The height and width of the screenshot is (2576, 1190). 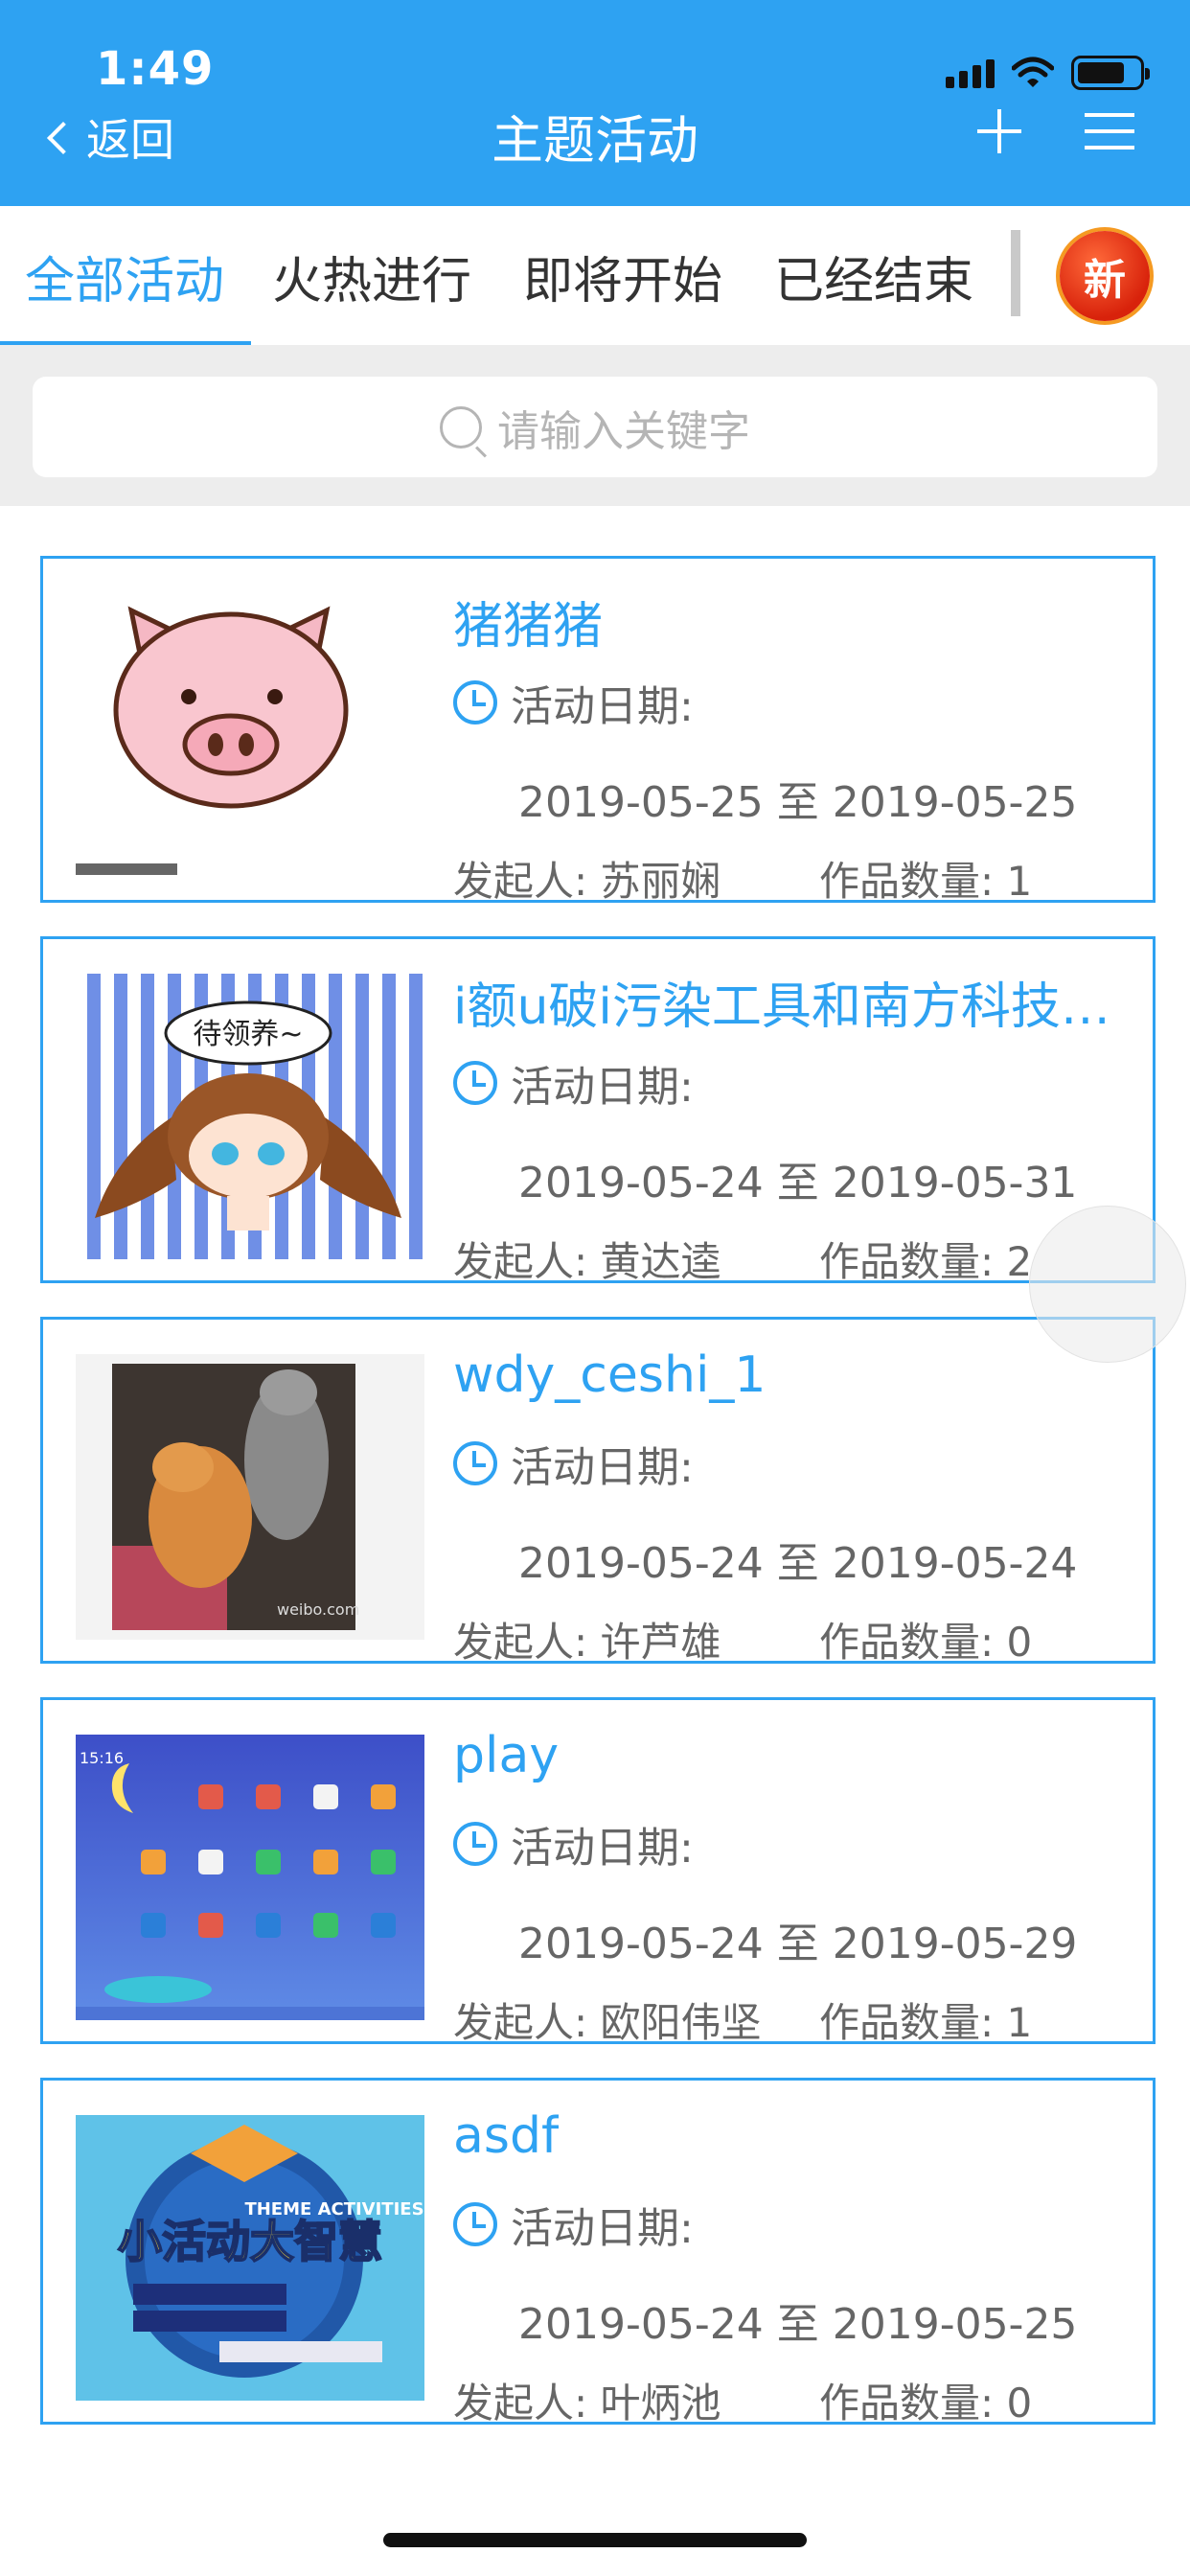 What do you see at coordinates (318, 1609) in the screenshot?
I see `svg-text: weibo.com` at bounding box center [318, 1609].